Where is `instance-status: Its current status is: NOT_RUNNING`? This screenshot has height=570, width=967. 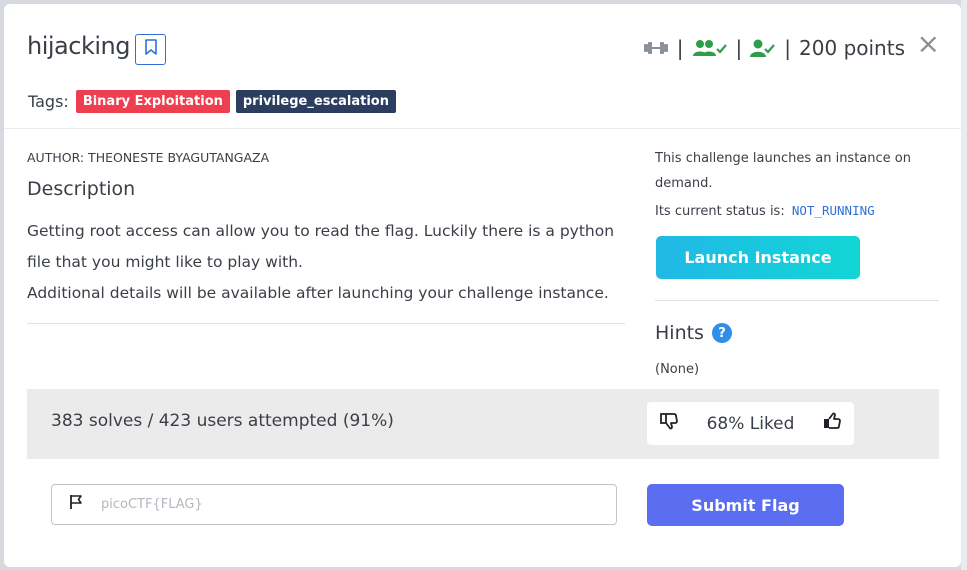
instance-status: Its current status is: NOT_RUNNING is located at coordinates (765, 211).